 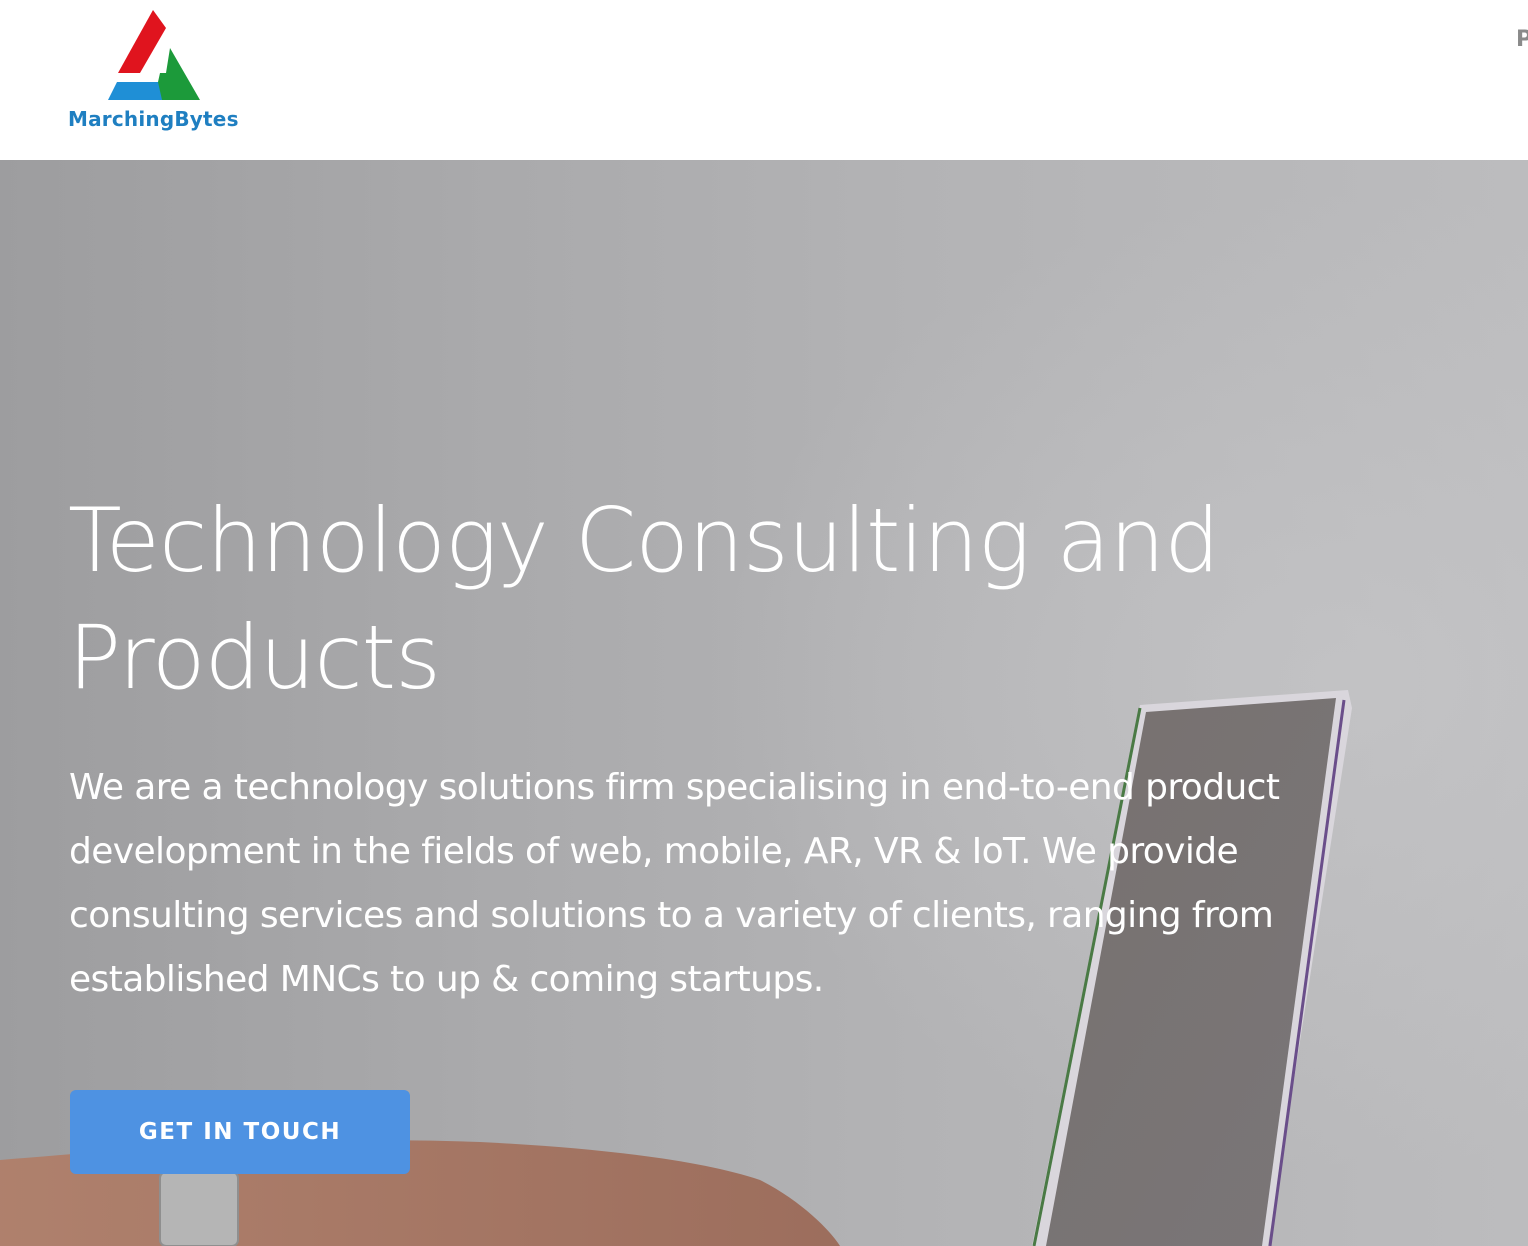 What do you see at coordinates (1522, 39) in the screenshot?
I see `nav-item-partial: P` at bounding box center [1522, 39].